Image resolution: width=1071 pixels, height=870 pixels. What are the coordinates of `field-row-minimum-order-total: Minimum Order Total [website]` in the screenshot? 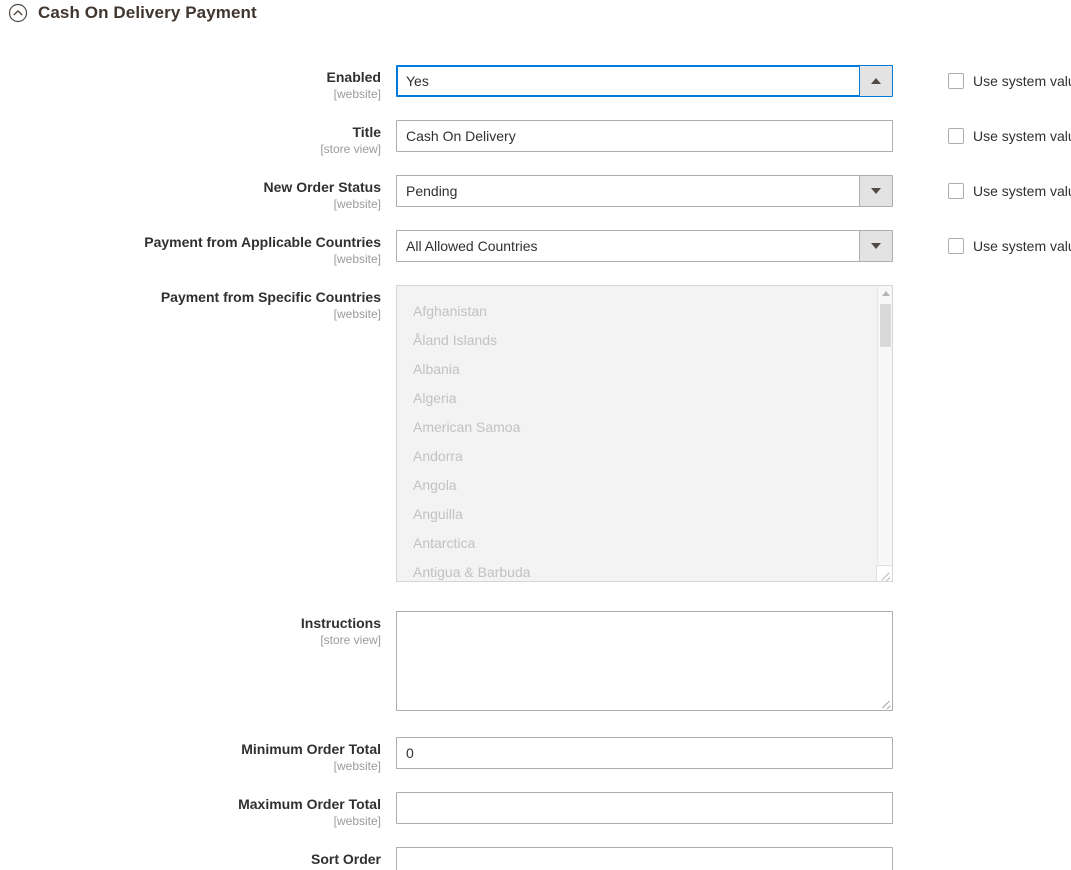 It's located at (535, 755).